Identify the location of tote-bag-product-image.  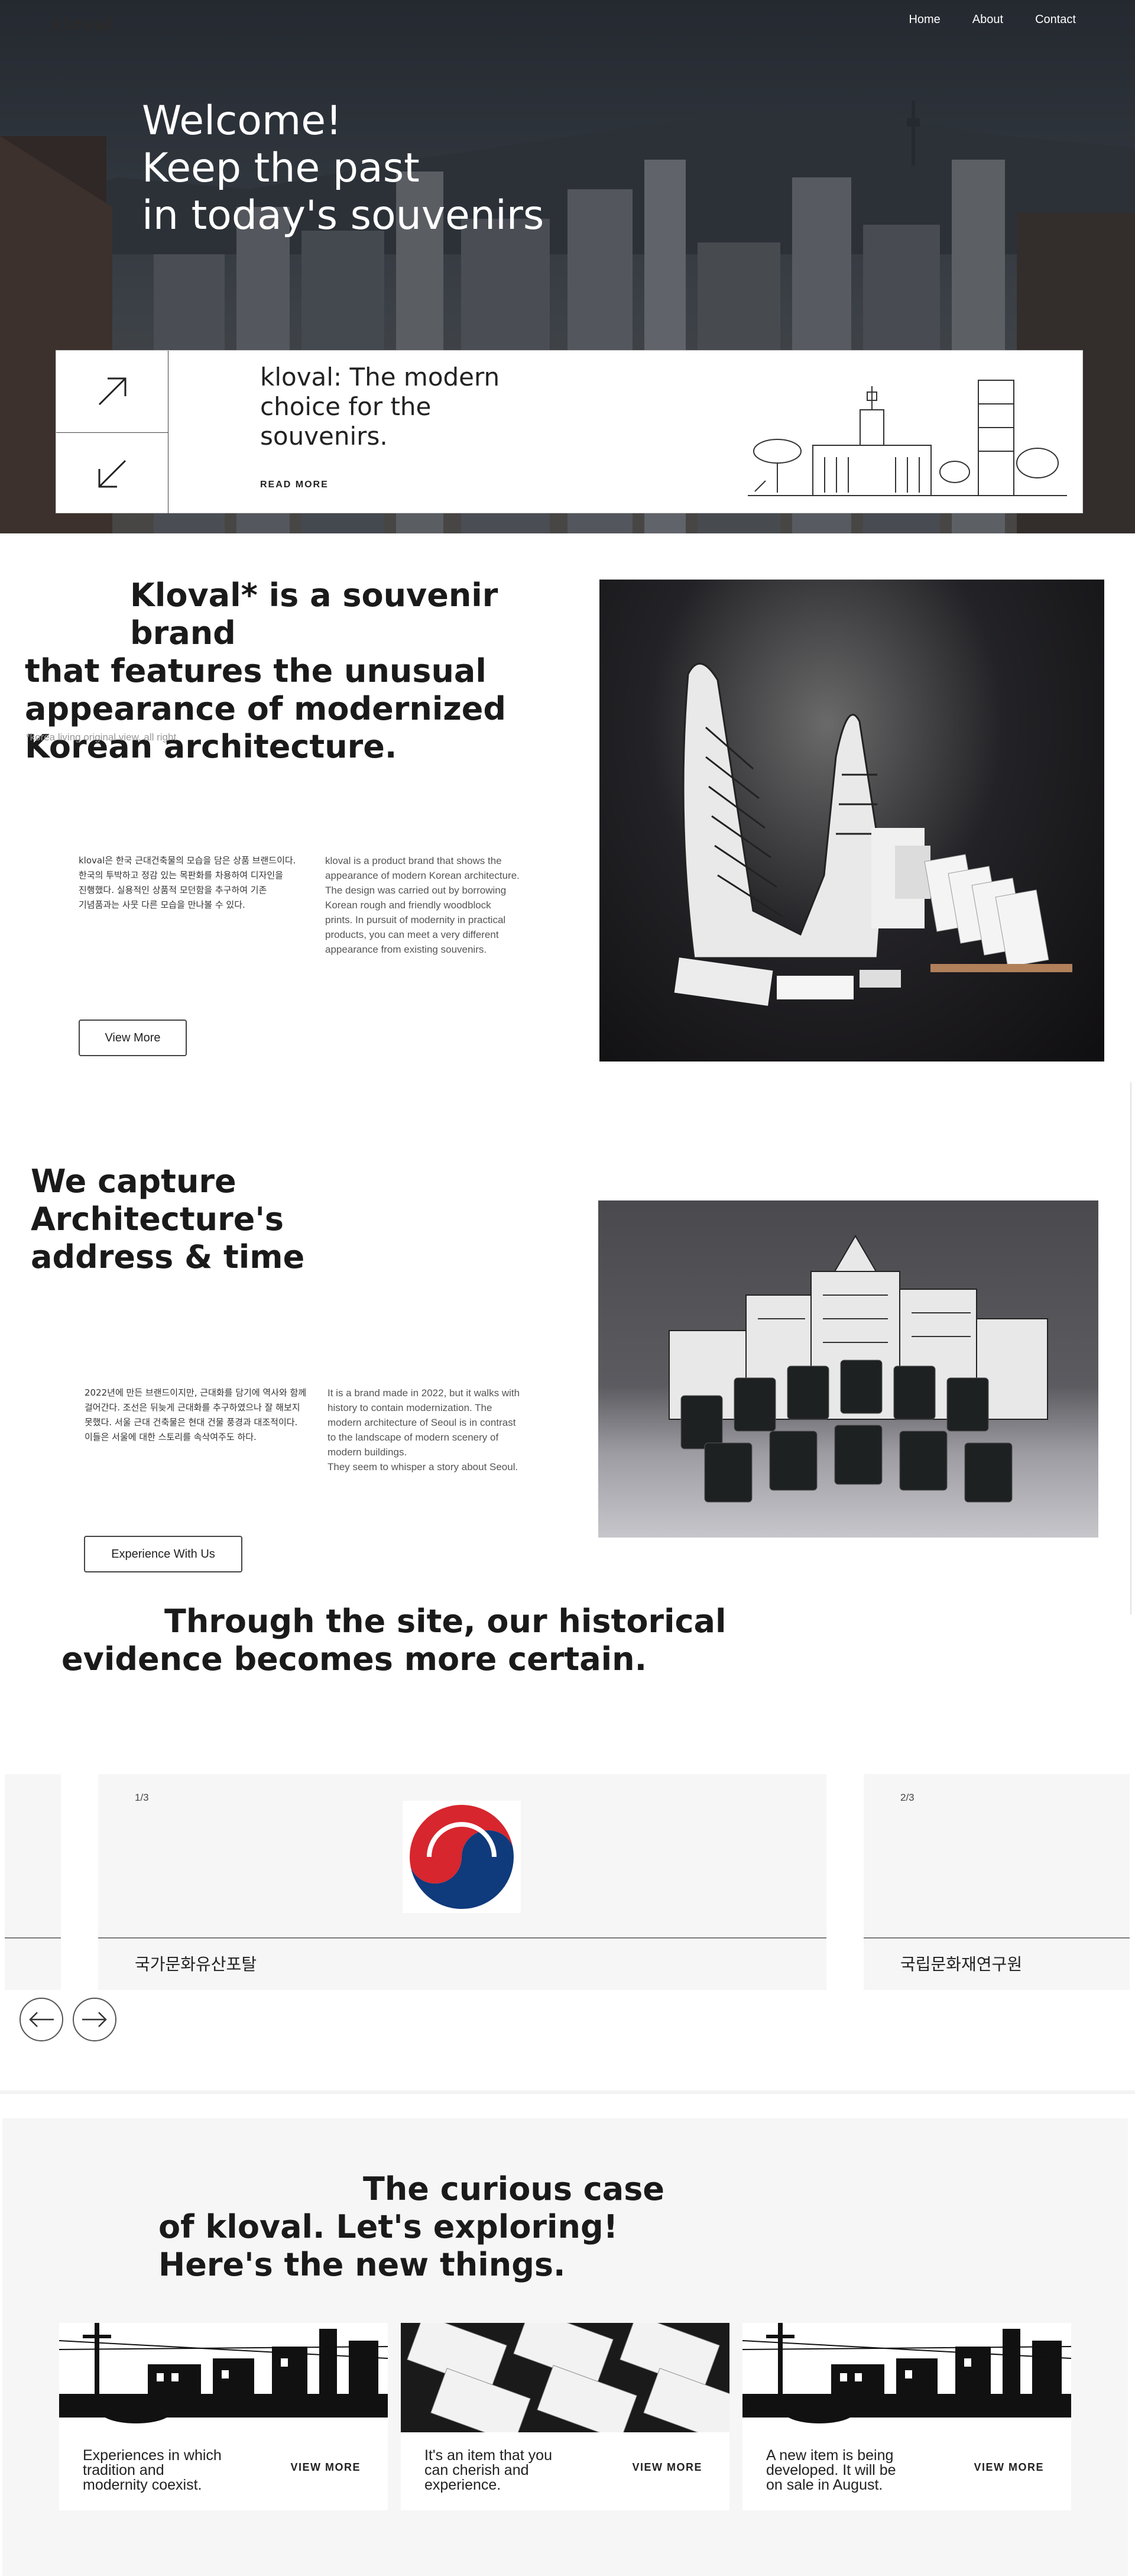
(873, 834).